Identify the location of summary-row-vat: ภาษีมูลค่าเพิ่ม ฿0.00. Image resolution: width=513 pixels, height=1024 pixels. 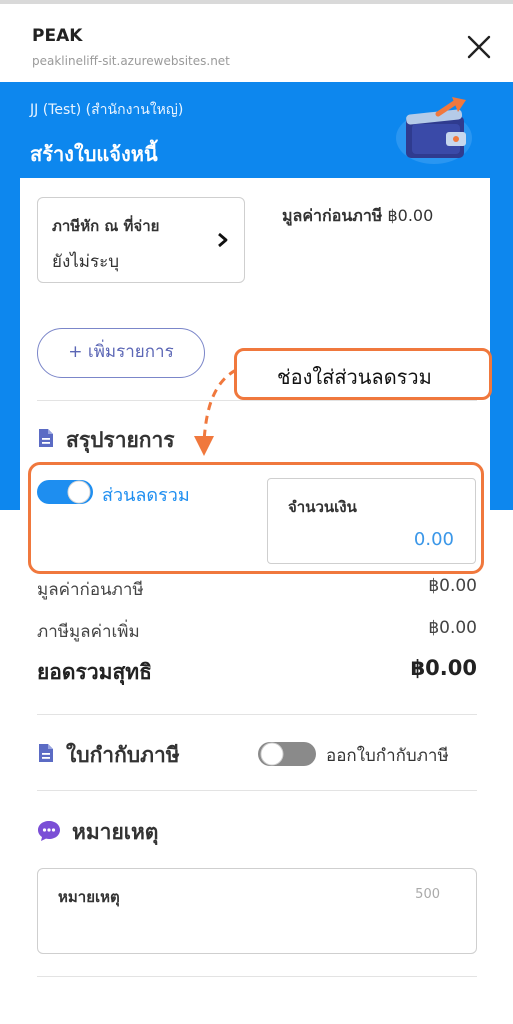
(257, 631).